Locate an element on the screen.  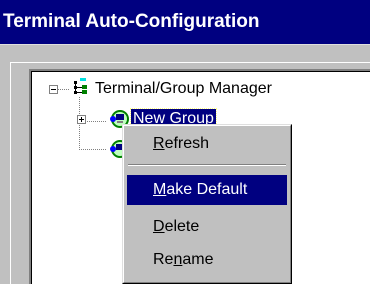
collapse-toggle is located at coordinates (53, 89).